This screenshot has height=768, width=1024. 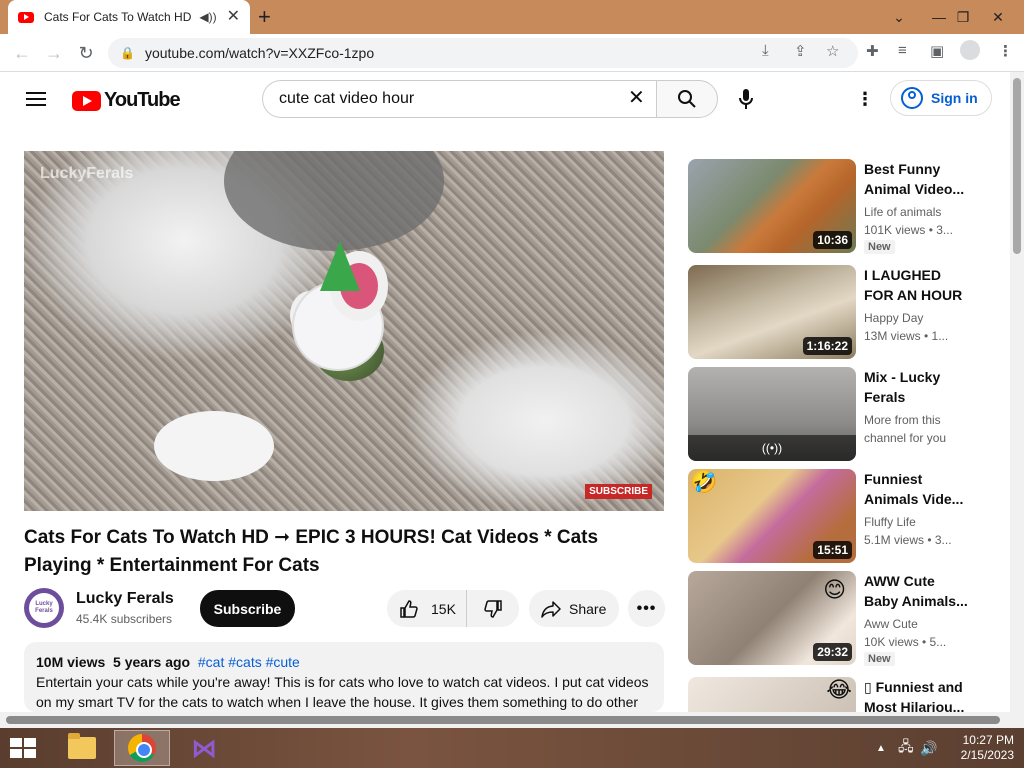 What do you see at coordinates (772, 206) in the screenshot?
I see `recommendation-thumbnail: 10:36` at bounding box center [772, 206].